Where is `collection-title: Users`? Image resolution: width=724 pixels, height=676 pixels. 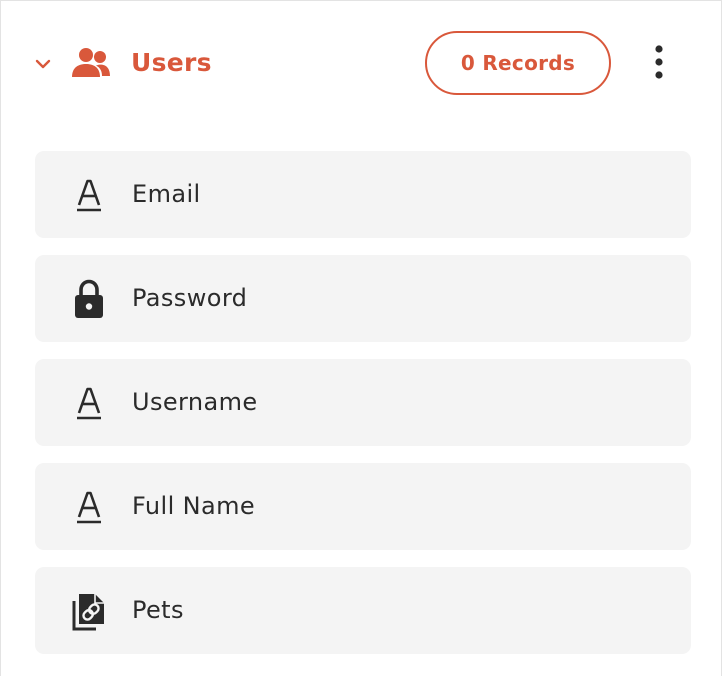
collection-title: Users is located at coordinates (171, 62).